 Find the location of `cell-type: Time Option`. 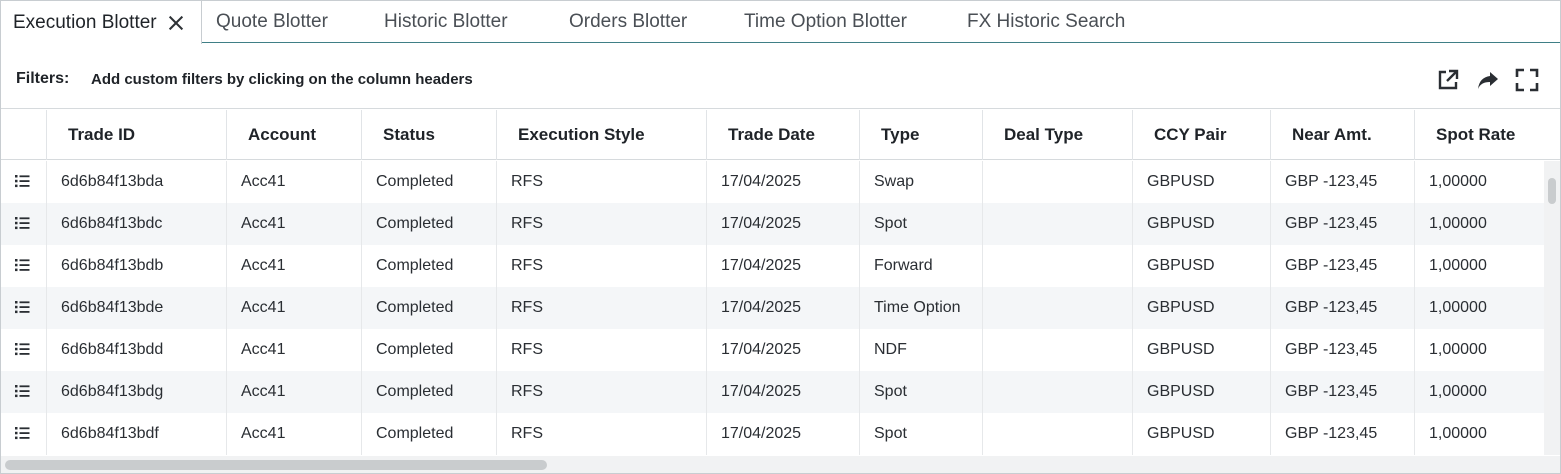

cell-type: Time Option is located at coordinates (921, 308).